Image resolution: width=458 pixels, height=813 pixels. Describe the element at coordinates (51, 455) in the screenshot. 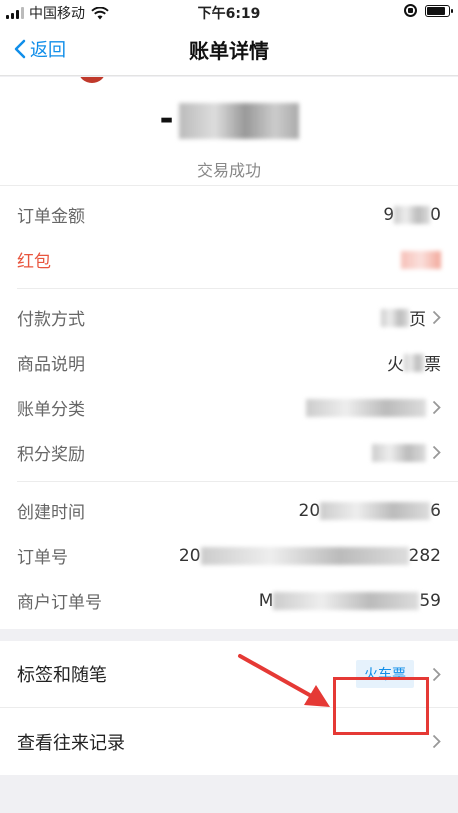

I see `points-reward-label: 积分奖励` at that location.